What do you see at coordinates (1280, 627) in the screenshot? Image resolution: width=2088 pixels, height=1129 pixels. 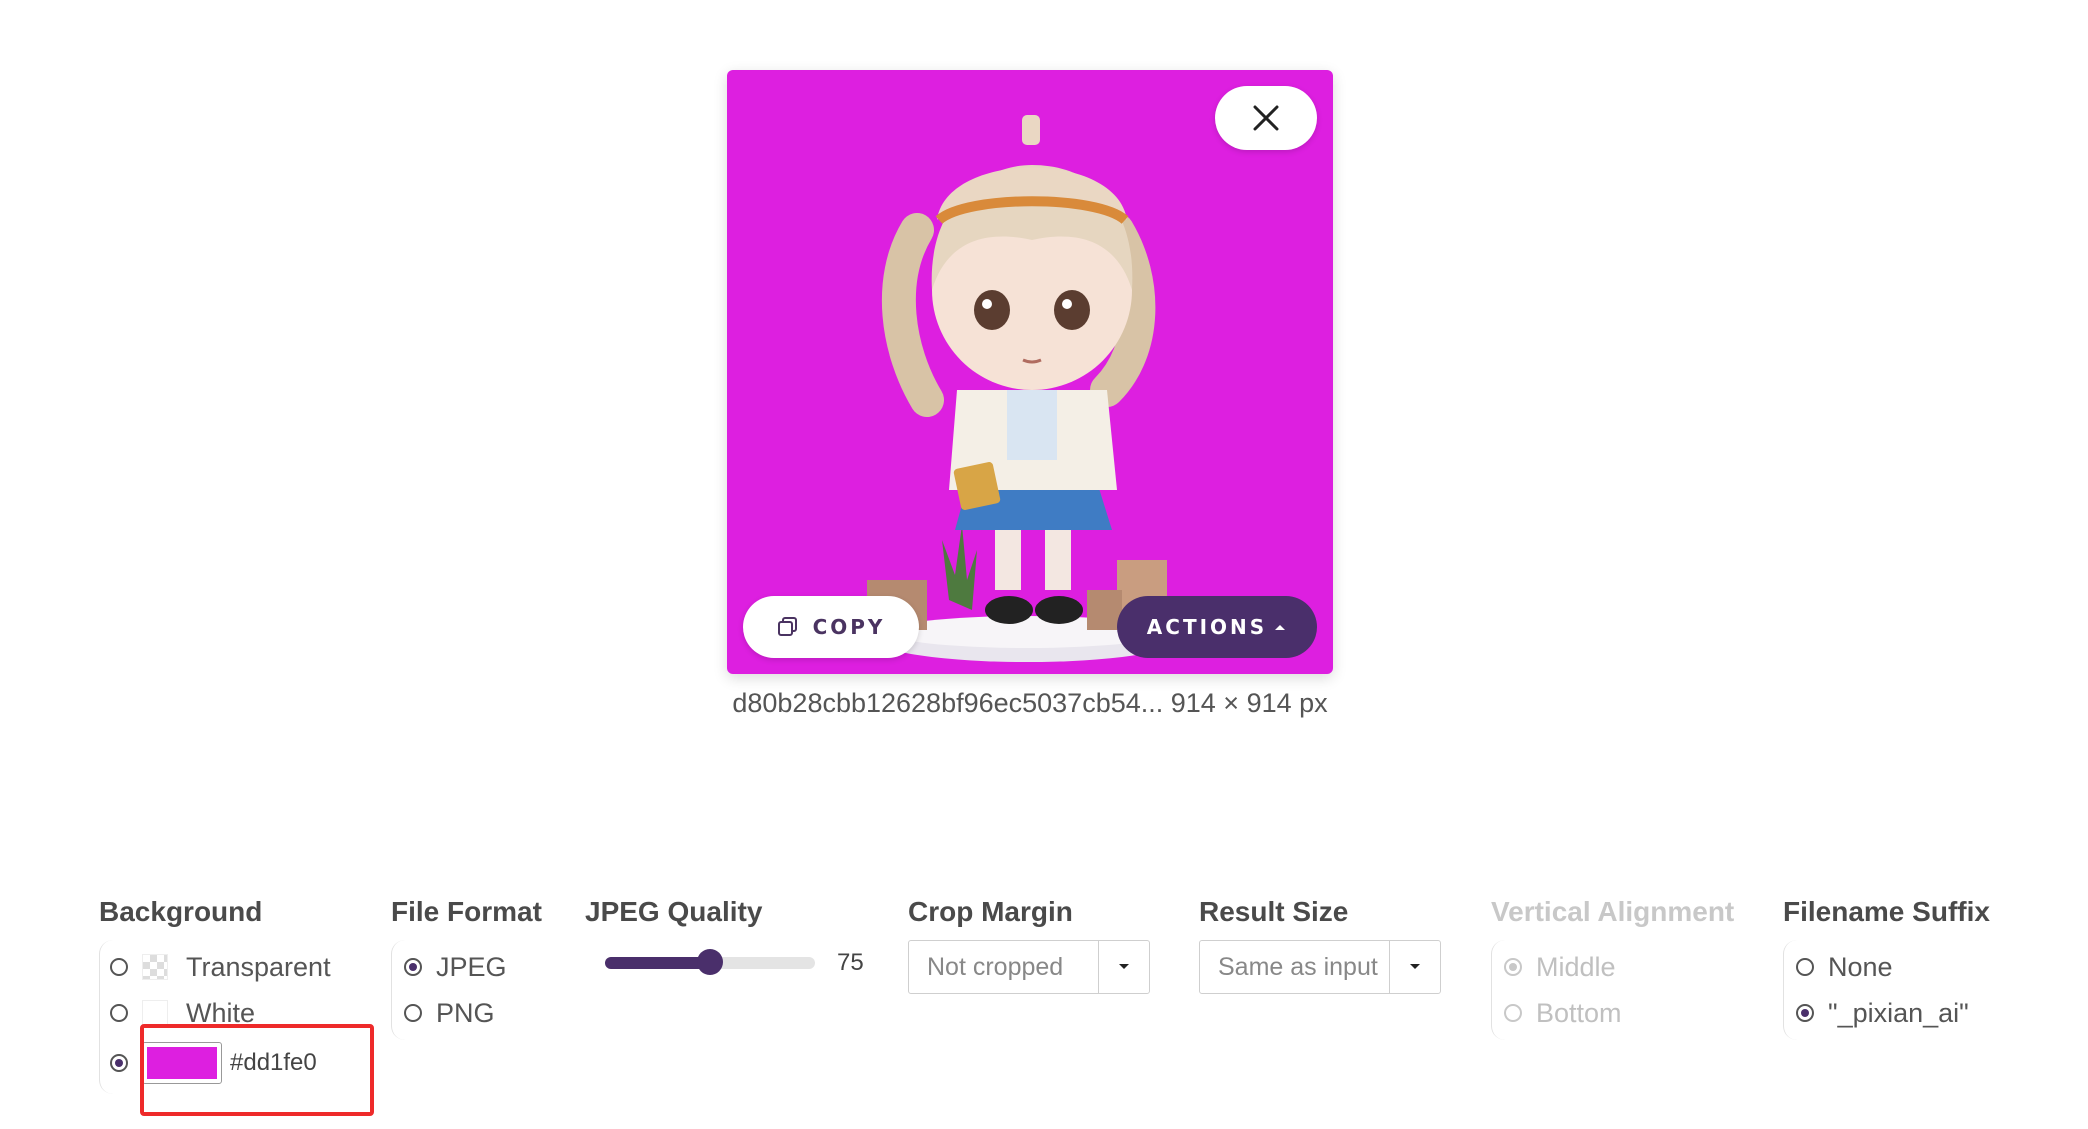 I see `caret-up-icon` at bounding box center [1280, 627].